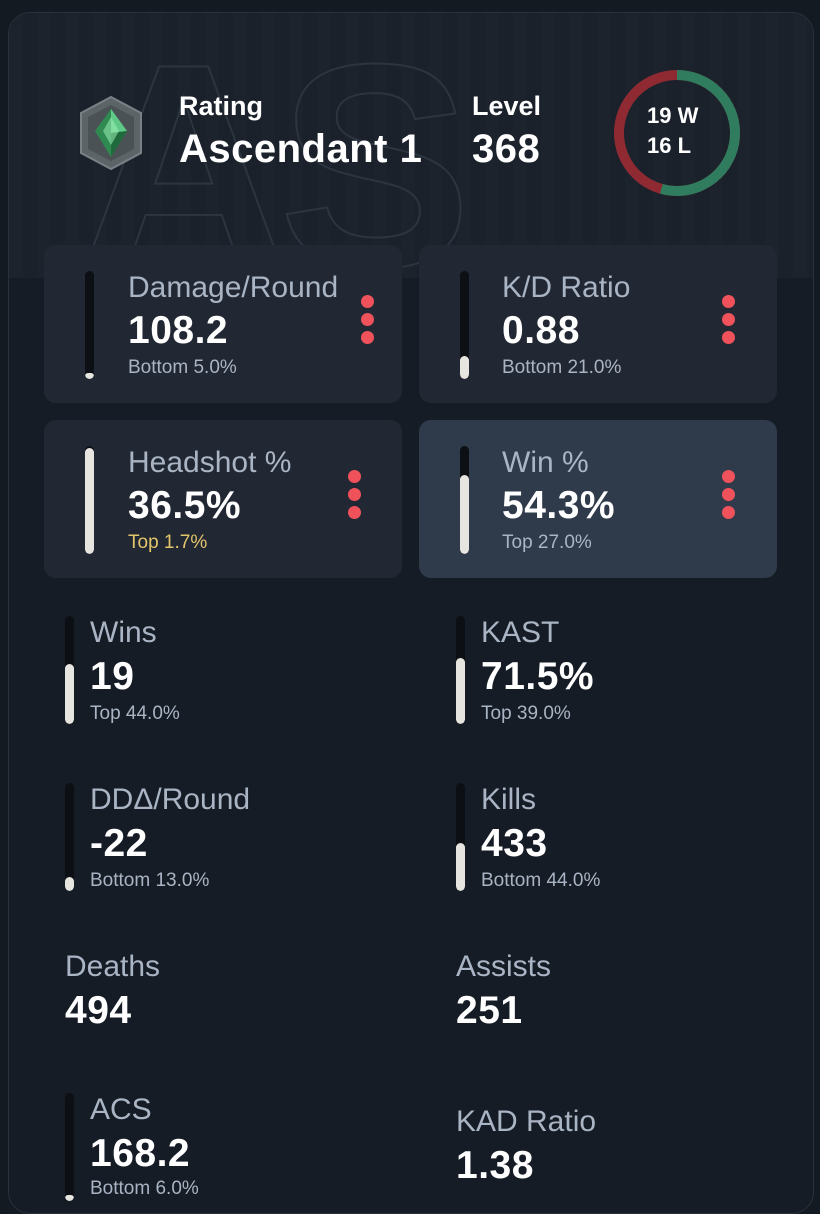  Describe the element at coordinates (673, 115) in the screenshot. I see `wins-count: 19 W` at that location.